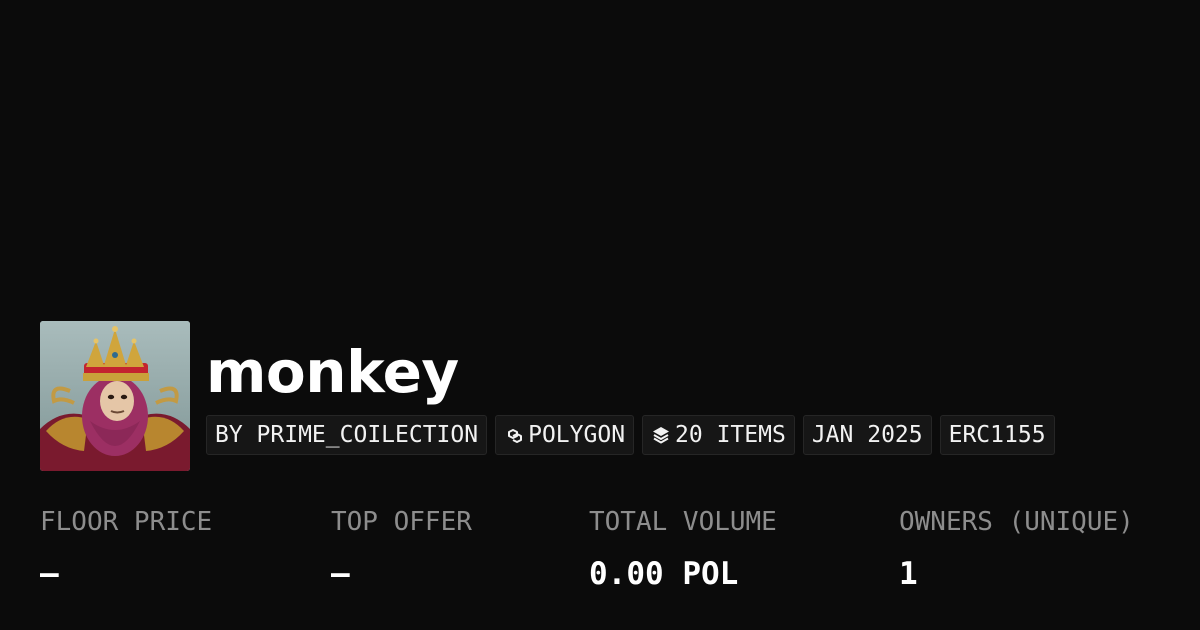  What do you see at coordinates (401, 522) in the screenshot?
I see `stat-label: TOP OFFER` at bounding box center [401, 522].